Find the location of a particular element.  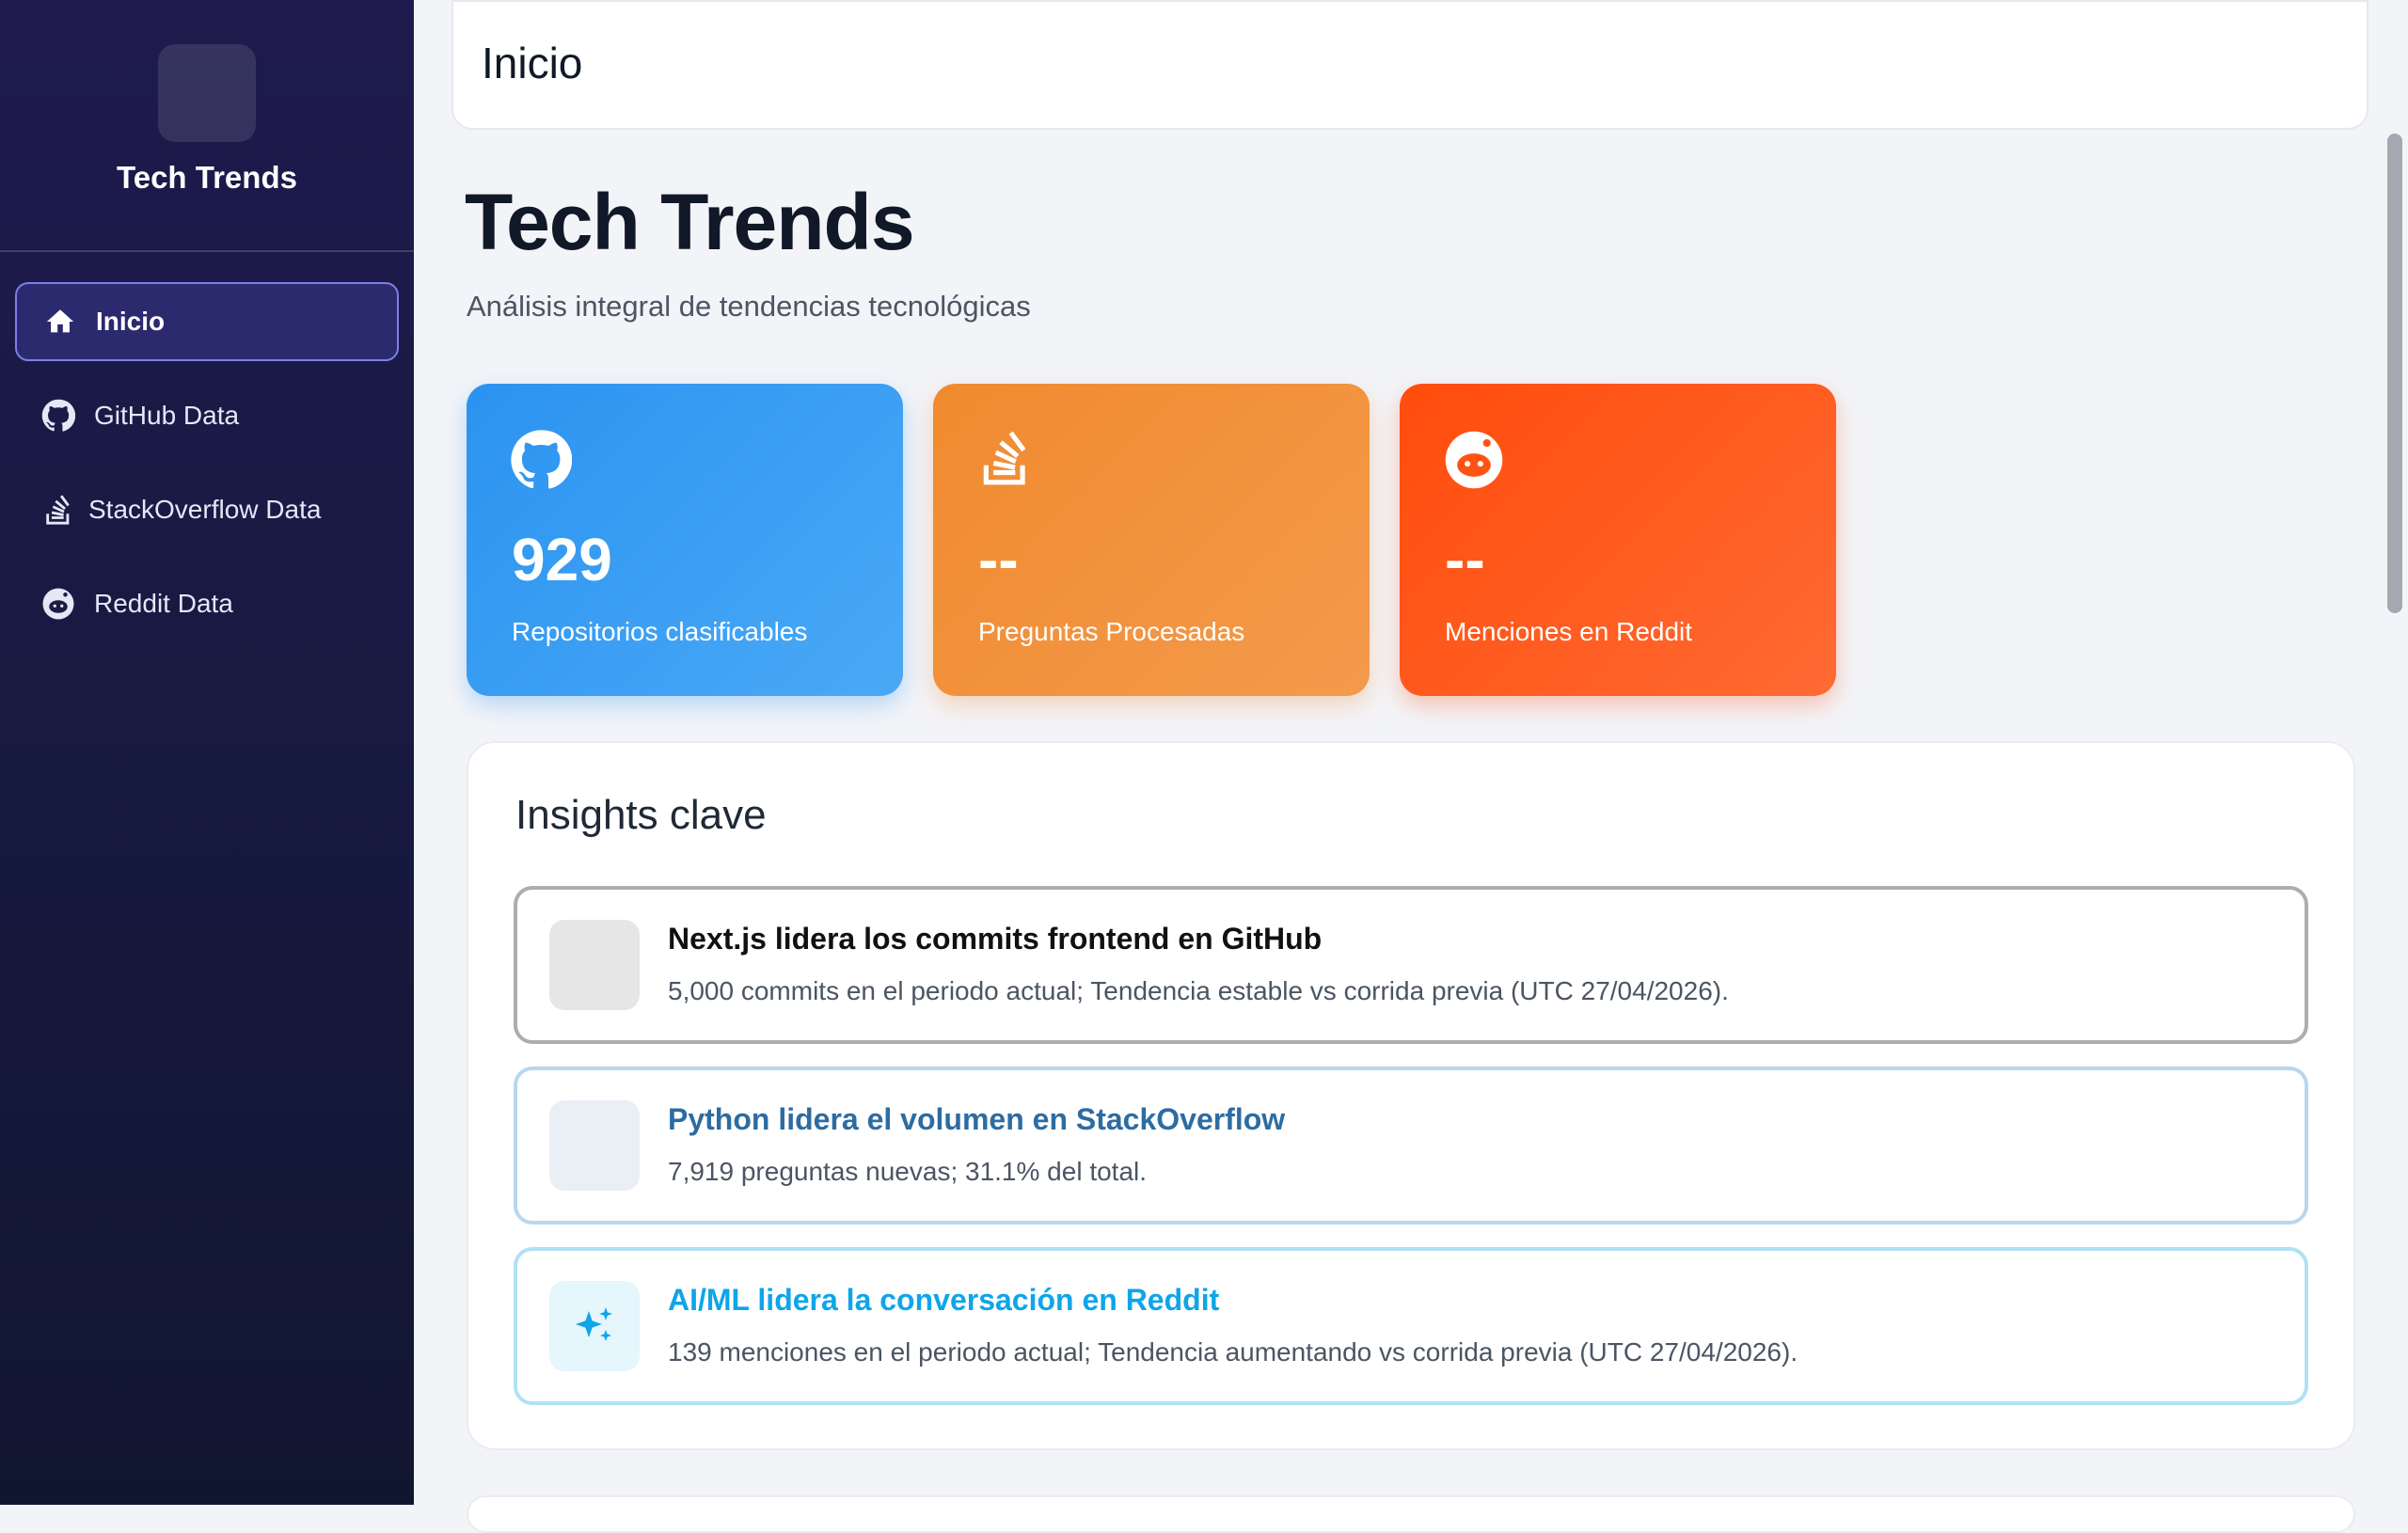

sidebar-item-inicio: Inicio is located at coordinates (207, 321).